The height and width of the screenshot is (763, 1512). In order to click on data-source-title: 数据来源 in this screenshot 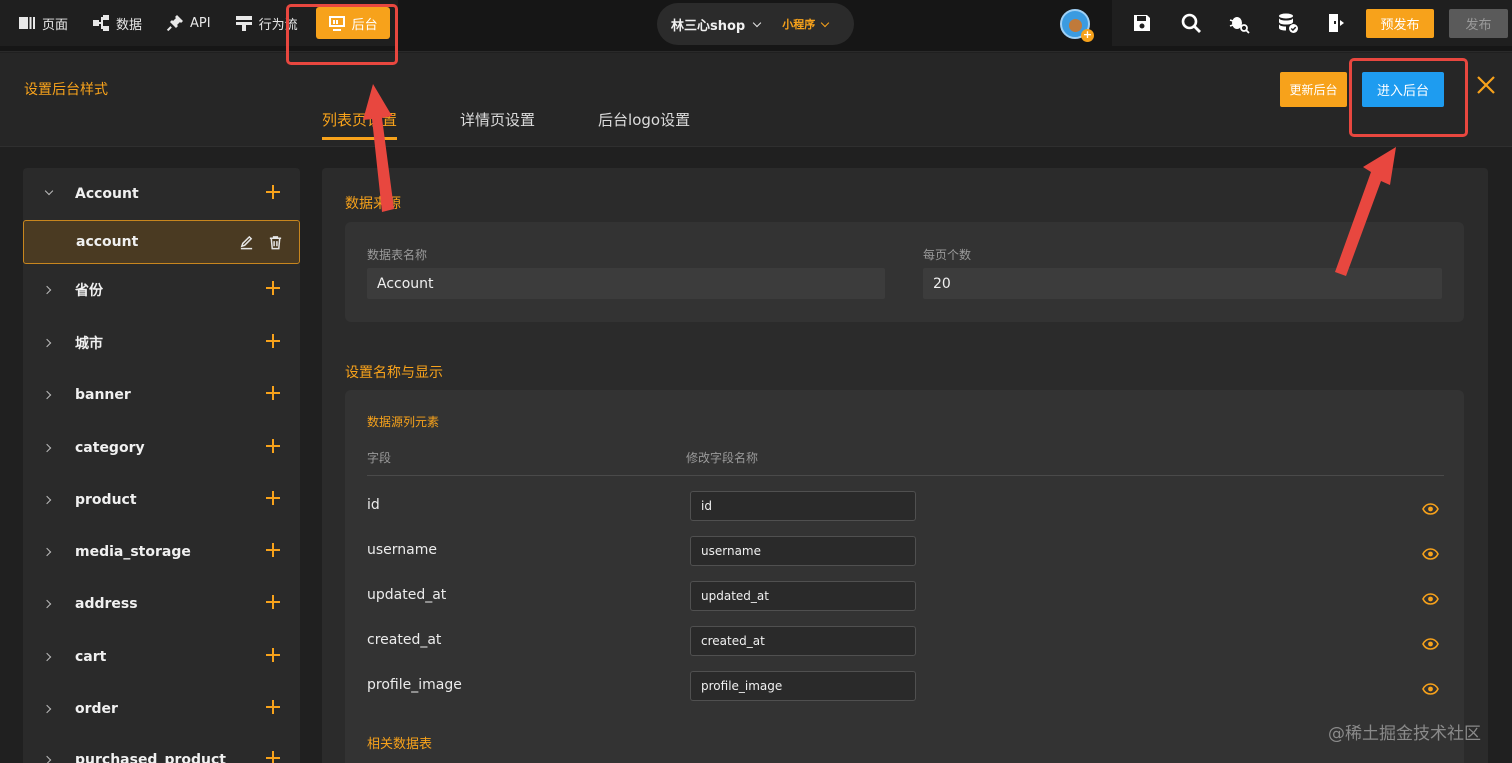, I will do `click(373, 204)`.